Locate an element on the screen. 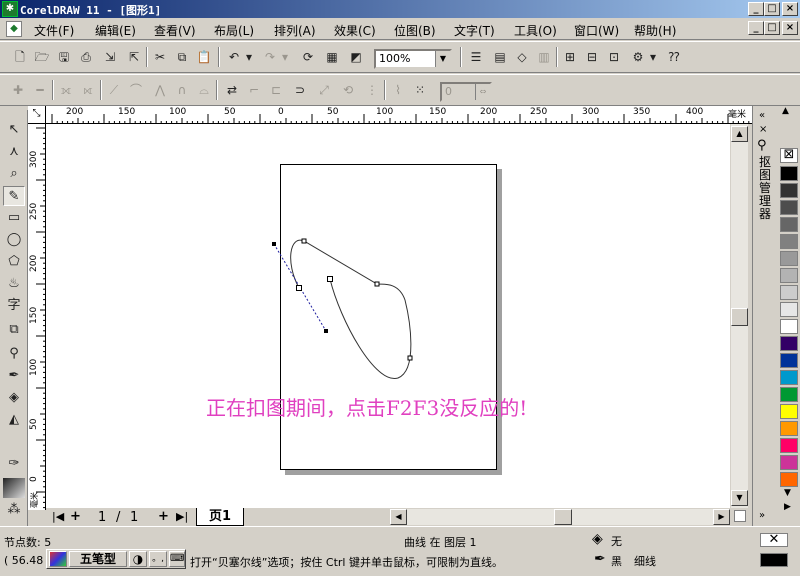  canvas-annotation-text: 正在扣图期间，点击F2F3没反应的! is located at coordinates (367, 408).